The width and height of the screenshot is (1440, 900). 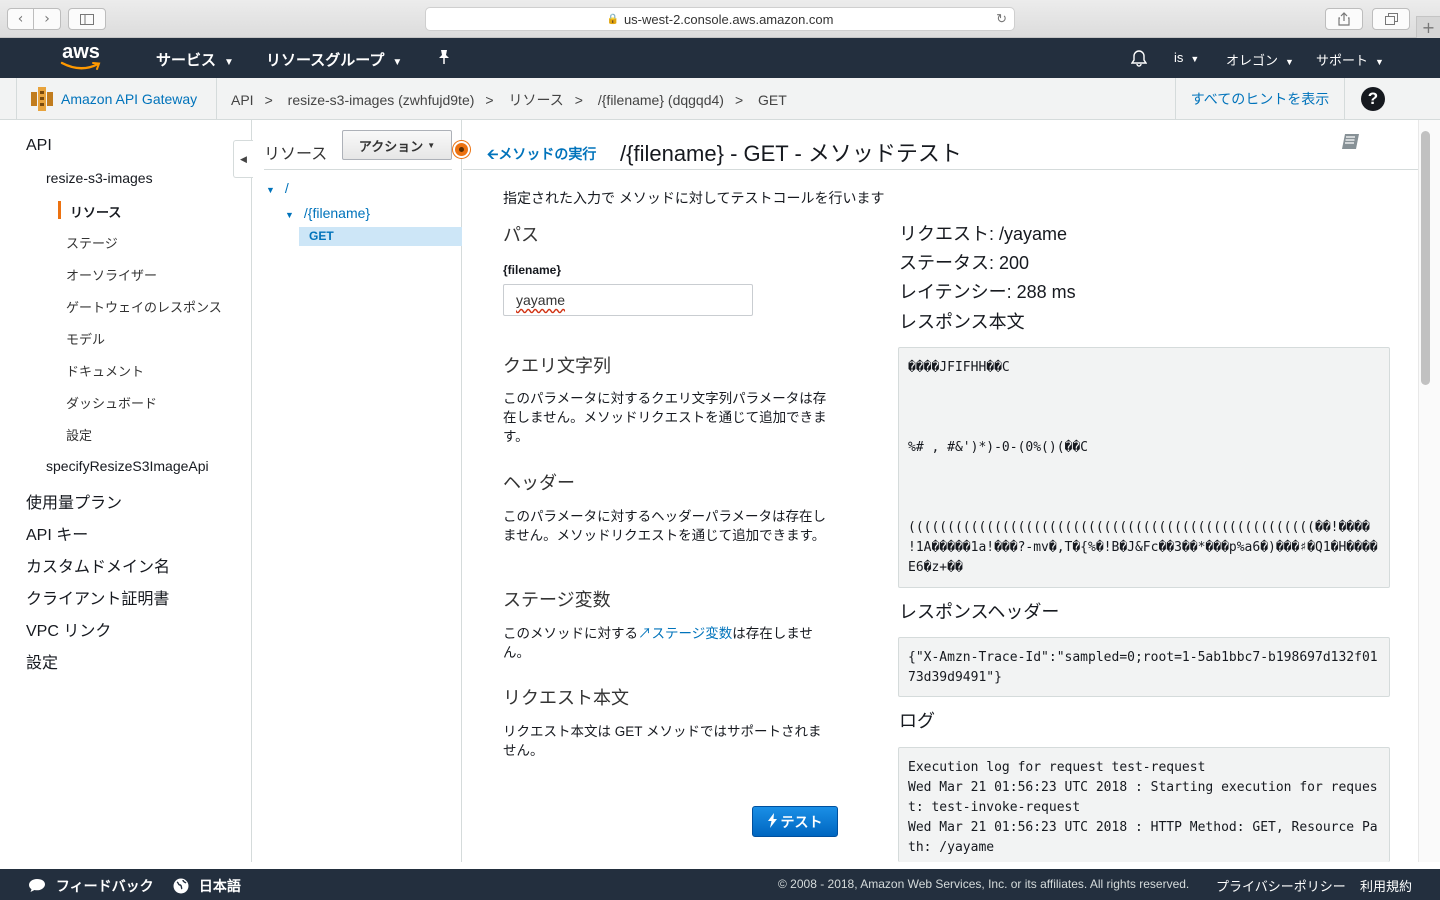 What do you see at coordinates (658, 643) in the screenshot?
I see `stage-variables-text: このメソッドに対する↗ステージ変数は存在しません。` at bounding box center [658, 643].